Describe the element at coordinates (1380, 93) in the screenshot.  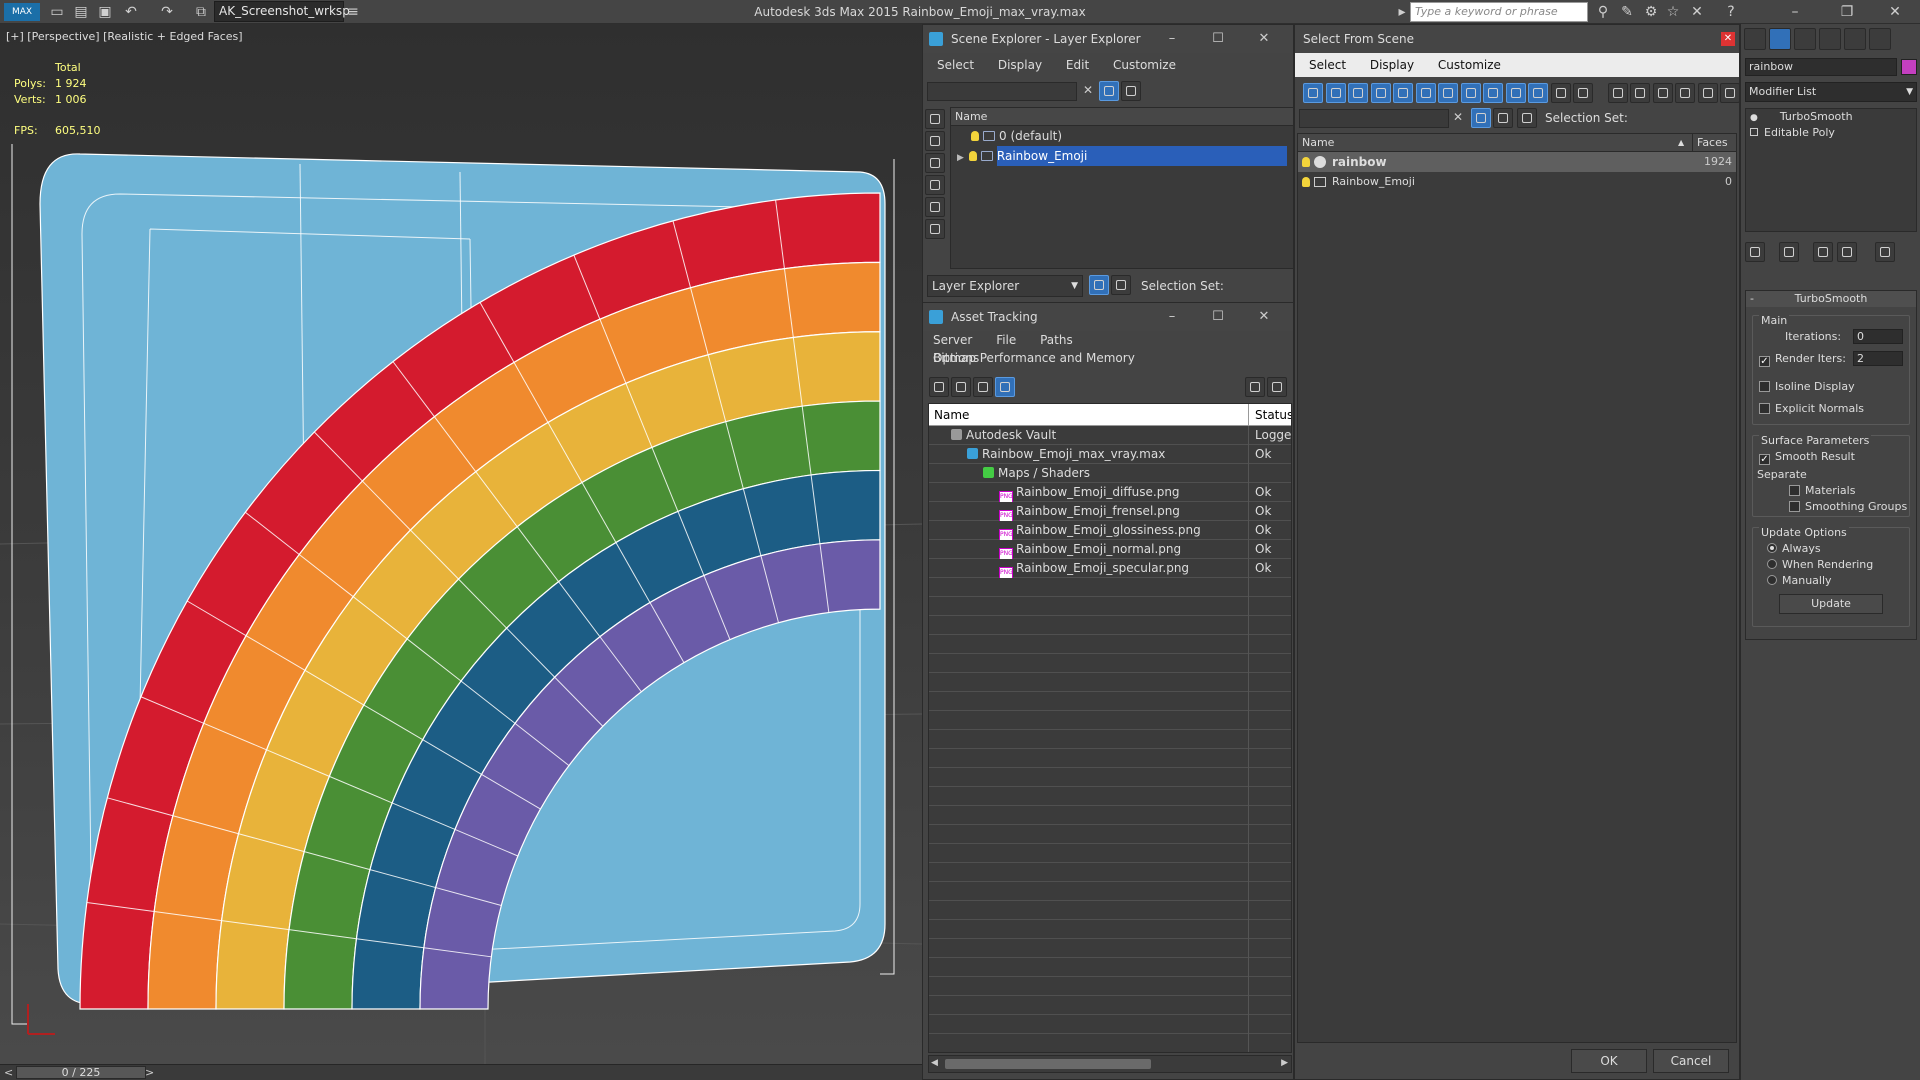
I see `filter-cameras-icon` at that location.